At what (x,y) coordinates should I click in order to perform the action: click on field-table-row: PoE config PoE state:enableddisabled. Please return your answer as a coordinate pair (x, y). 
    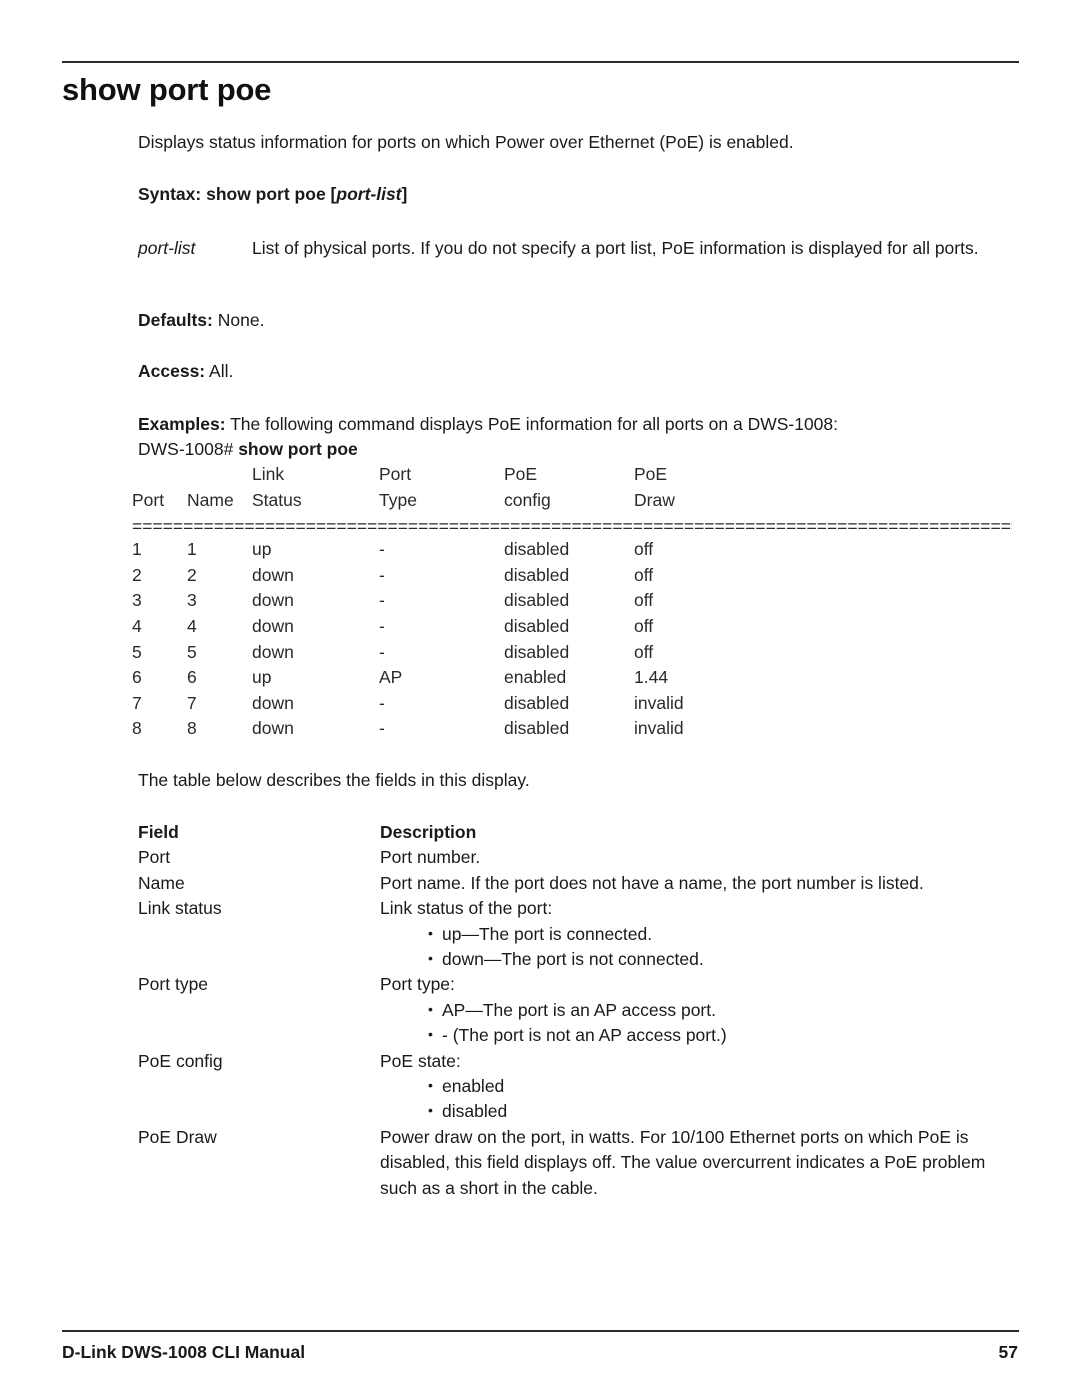
    Looking at the image, I should click on (583, 1087).